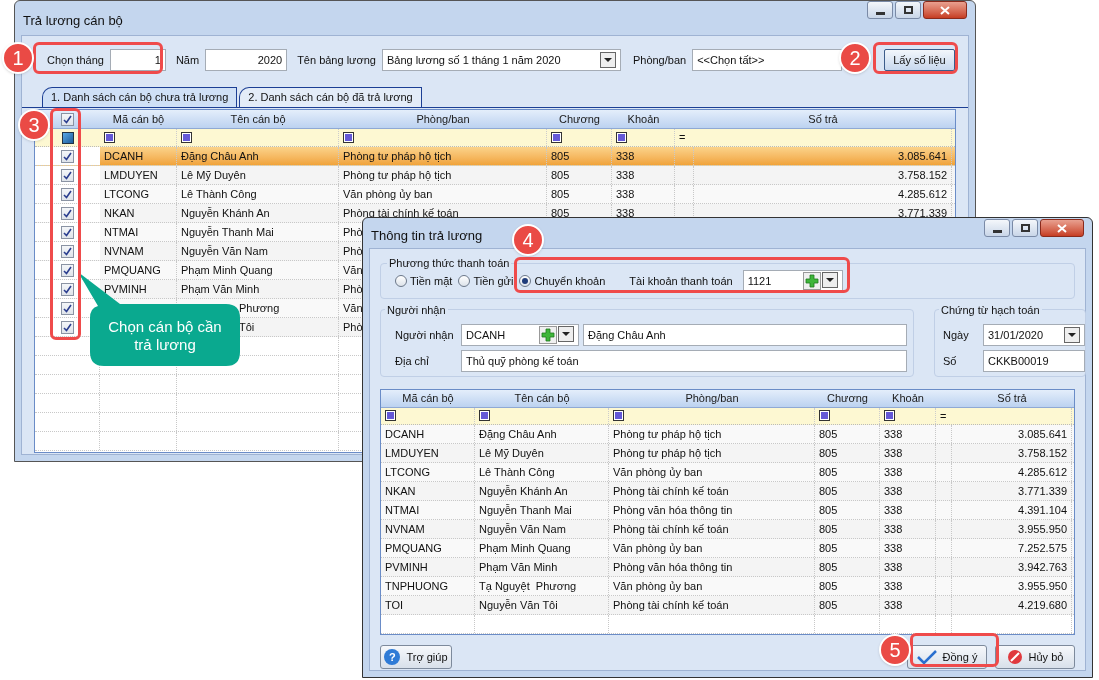 The width and height of the screenshot is (1099, 680). What do you see at coordinates (523, 491) in the screenshot?
I see `table-cell-text: Nguyễn Khánh An` at bounding box center [523, 491].